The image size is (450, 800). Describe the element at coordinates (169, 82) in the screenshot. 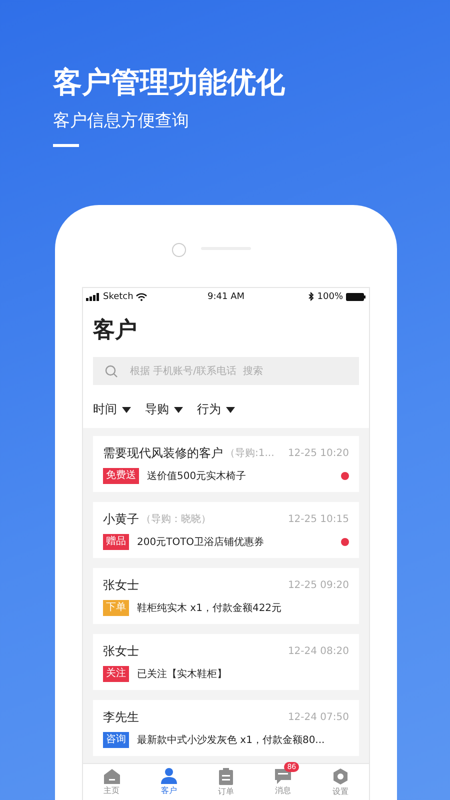

I see `headline: 客户管理功能优化` at that location.